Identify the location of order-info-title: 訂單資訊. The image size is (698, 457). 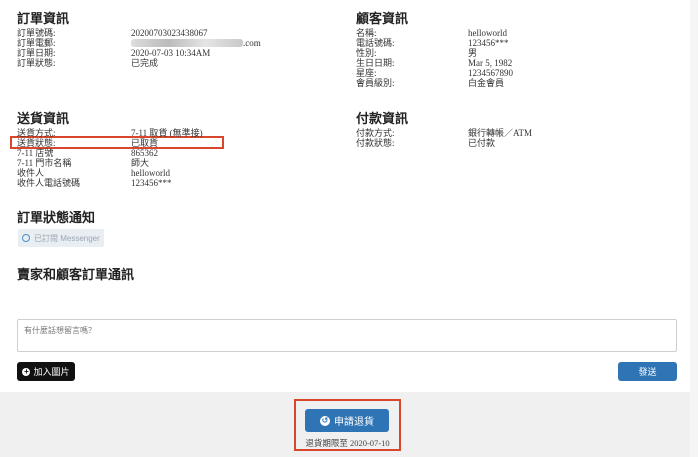
(43, 18).